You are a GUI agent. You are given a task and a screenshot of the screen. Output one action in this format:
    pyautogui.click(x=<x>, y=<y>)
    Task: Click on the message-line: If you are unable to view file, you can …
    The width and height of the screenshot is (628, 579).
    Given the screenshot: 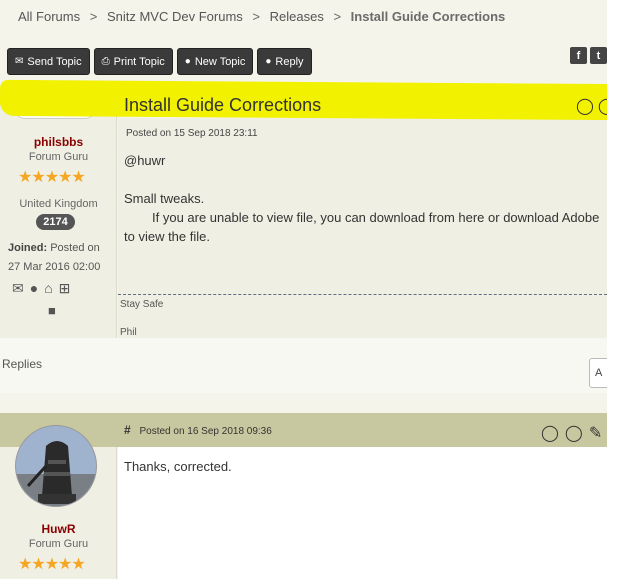 What is the action you would take?
    pyautogui.click(x=376, y=217)
    